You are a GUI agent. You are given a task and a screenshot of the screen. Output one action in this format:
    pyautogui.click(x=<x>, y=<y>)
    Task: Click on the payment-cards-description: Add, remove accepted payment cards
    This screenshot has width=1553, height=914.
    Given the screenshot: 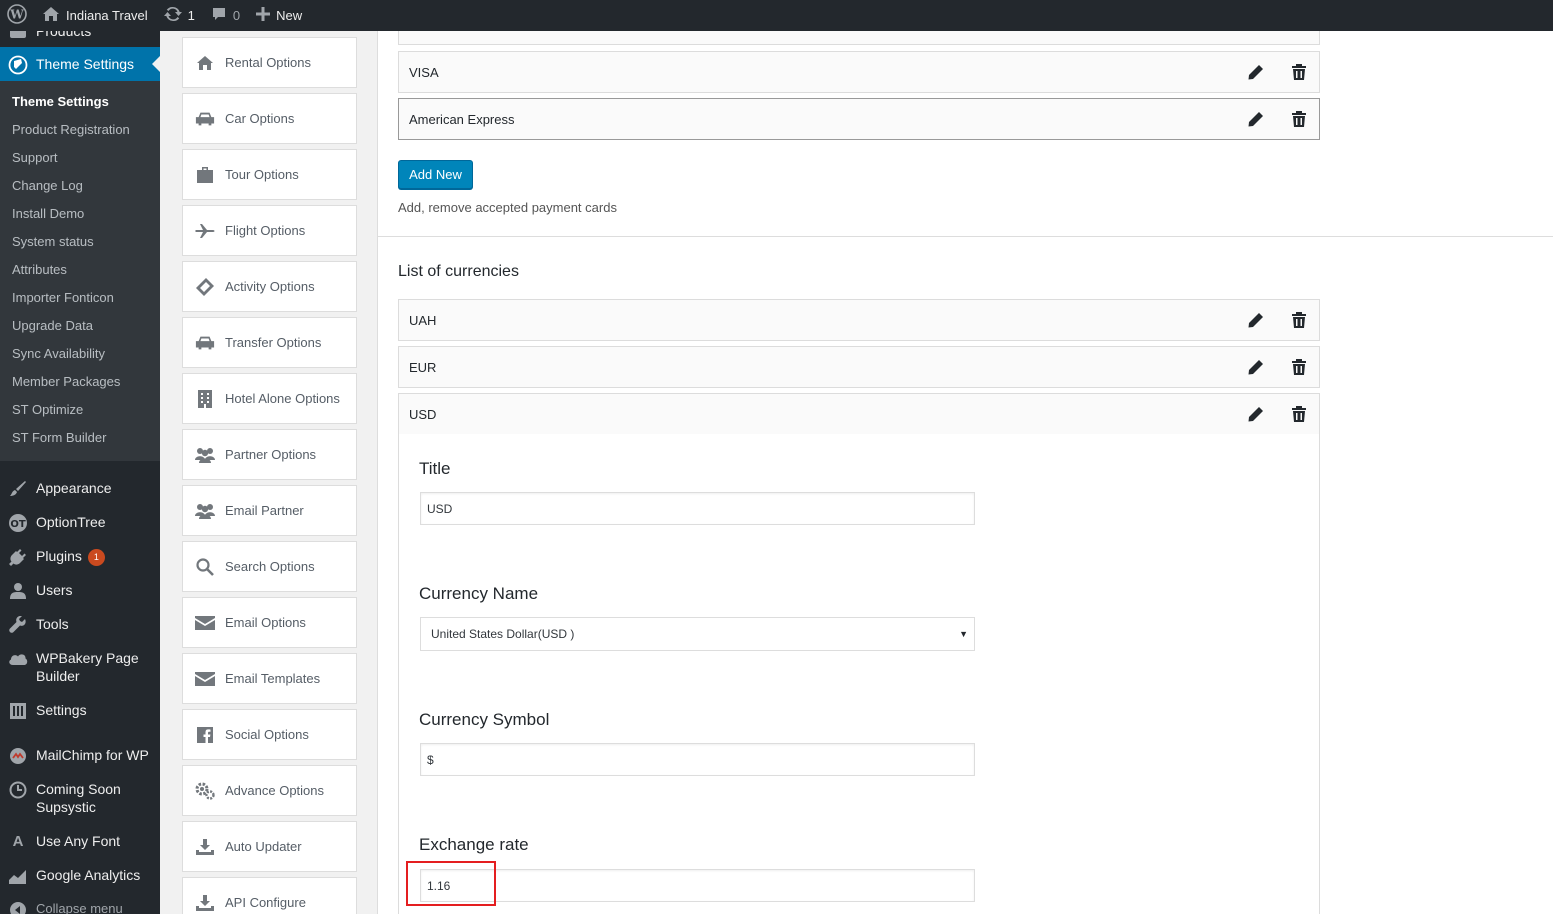 What is the action you would take?
    pyautogui.click(x=507, y=207)
    